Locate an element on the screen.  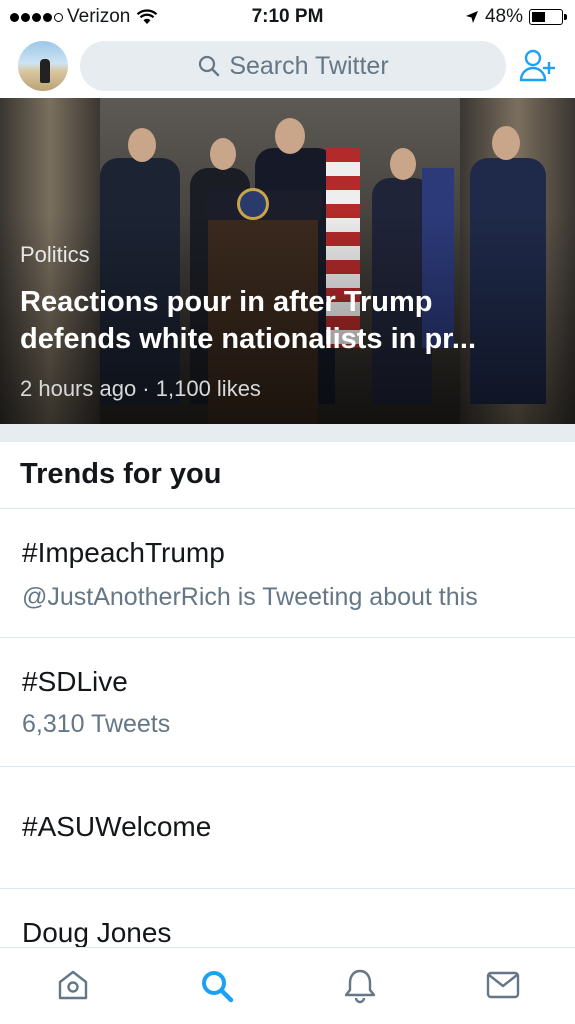
messages-icon is located at coordinates (503, 985).